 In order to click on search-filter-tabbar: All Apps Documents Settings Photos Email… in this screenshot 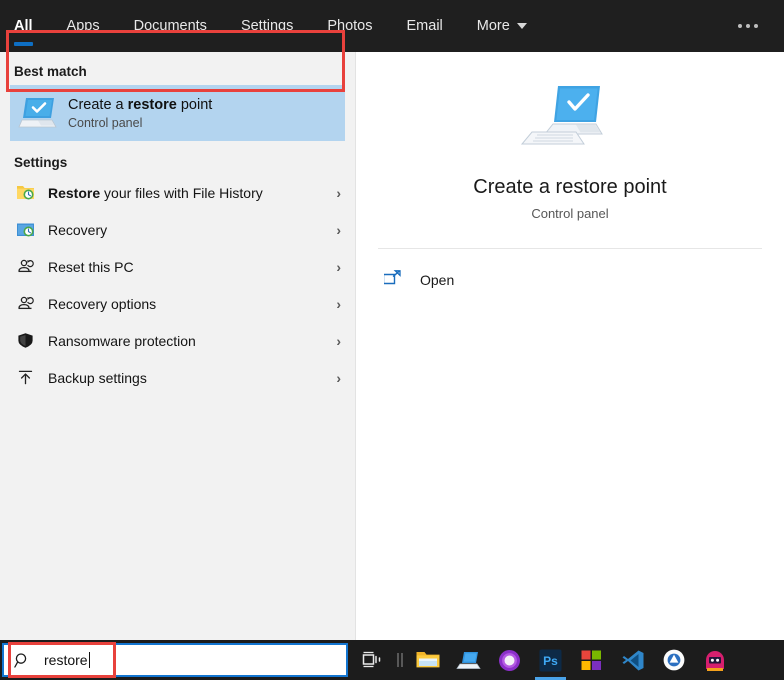, I will do `click(392, 26)`.